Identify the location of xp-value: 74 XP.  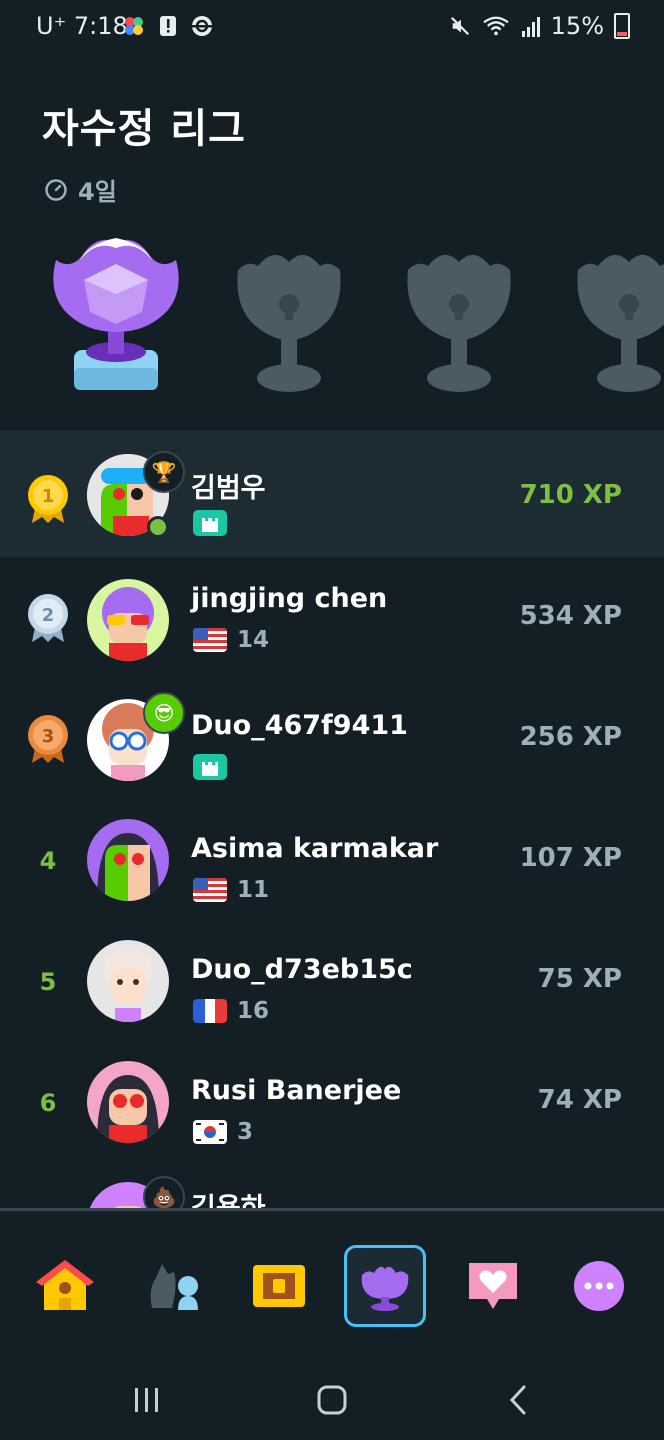
(579, 1100).